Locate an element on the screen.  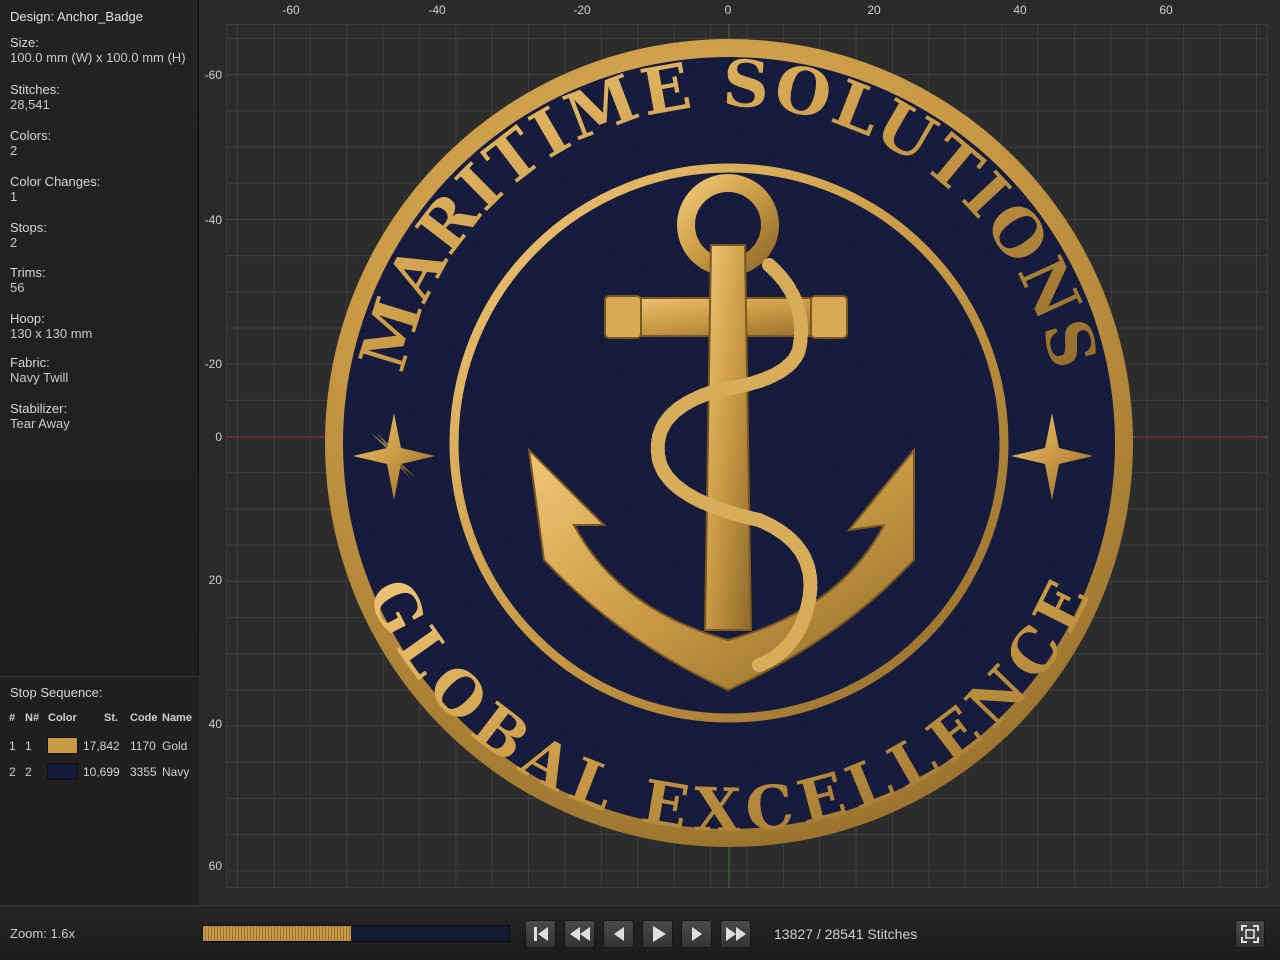
stitch-progress-fill is located at coordinates (277, 933).